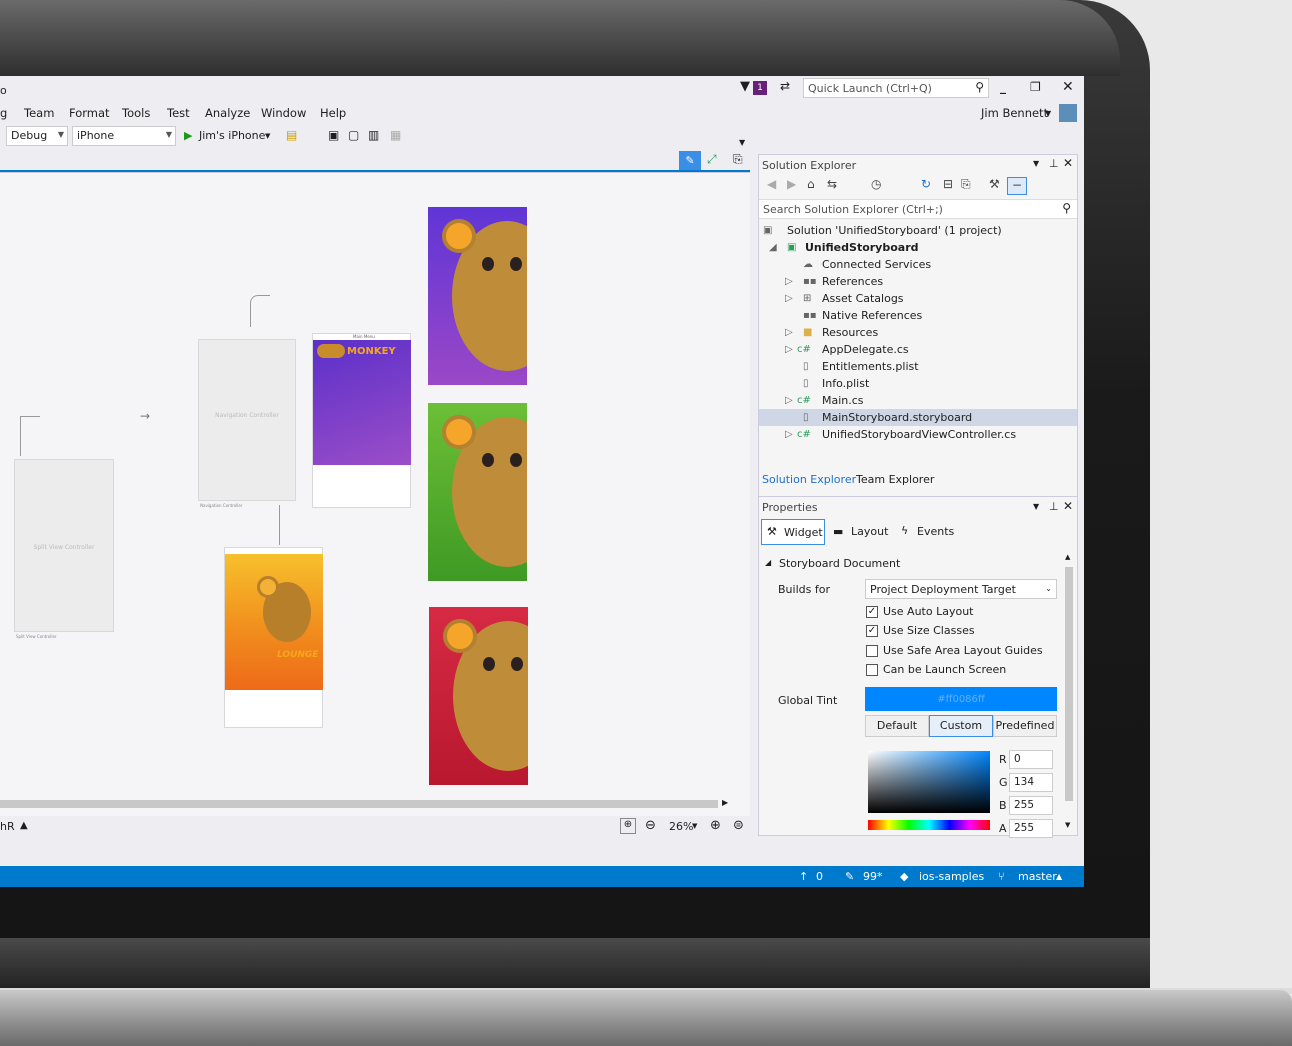 The height and width of the screenshot is (1046, 1292). What do you see at coordinates (1037, 876) in the screenshot?
I see `branch-name: master` at bounding box center [1037, 876].